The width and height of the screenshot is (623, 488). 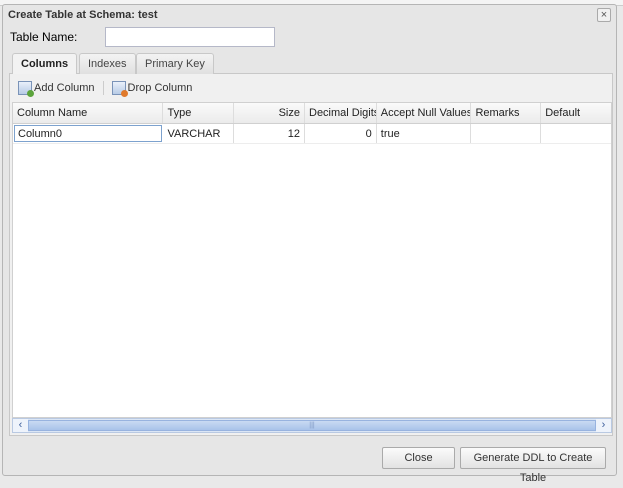 What do you see at coordinates (199, 113) in the screenshot?
I see `header-type: Type` at bounding box center [199, 113].